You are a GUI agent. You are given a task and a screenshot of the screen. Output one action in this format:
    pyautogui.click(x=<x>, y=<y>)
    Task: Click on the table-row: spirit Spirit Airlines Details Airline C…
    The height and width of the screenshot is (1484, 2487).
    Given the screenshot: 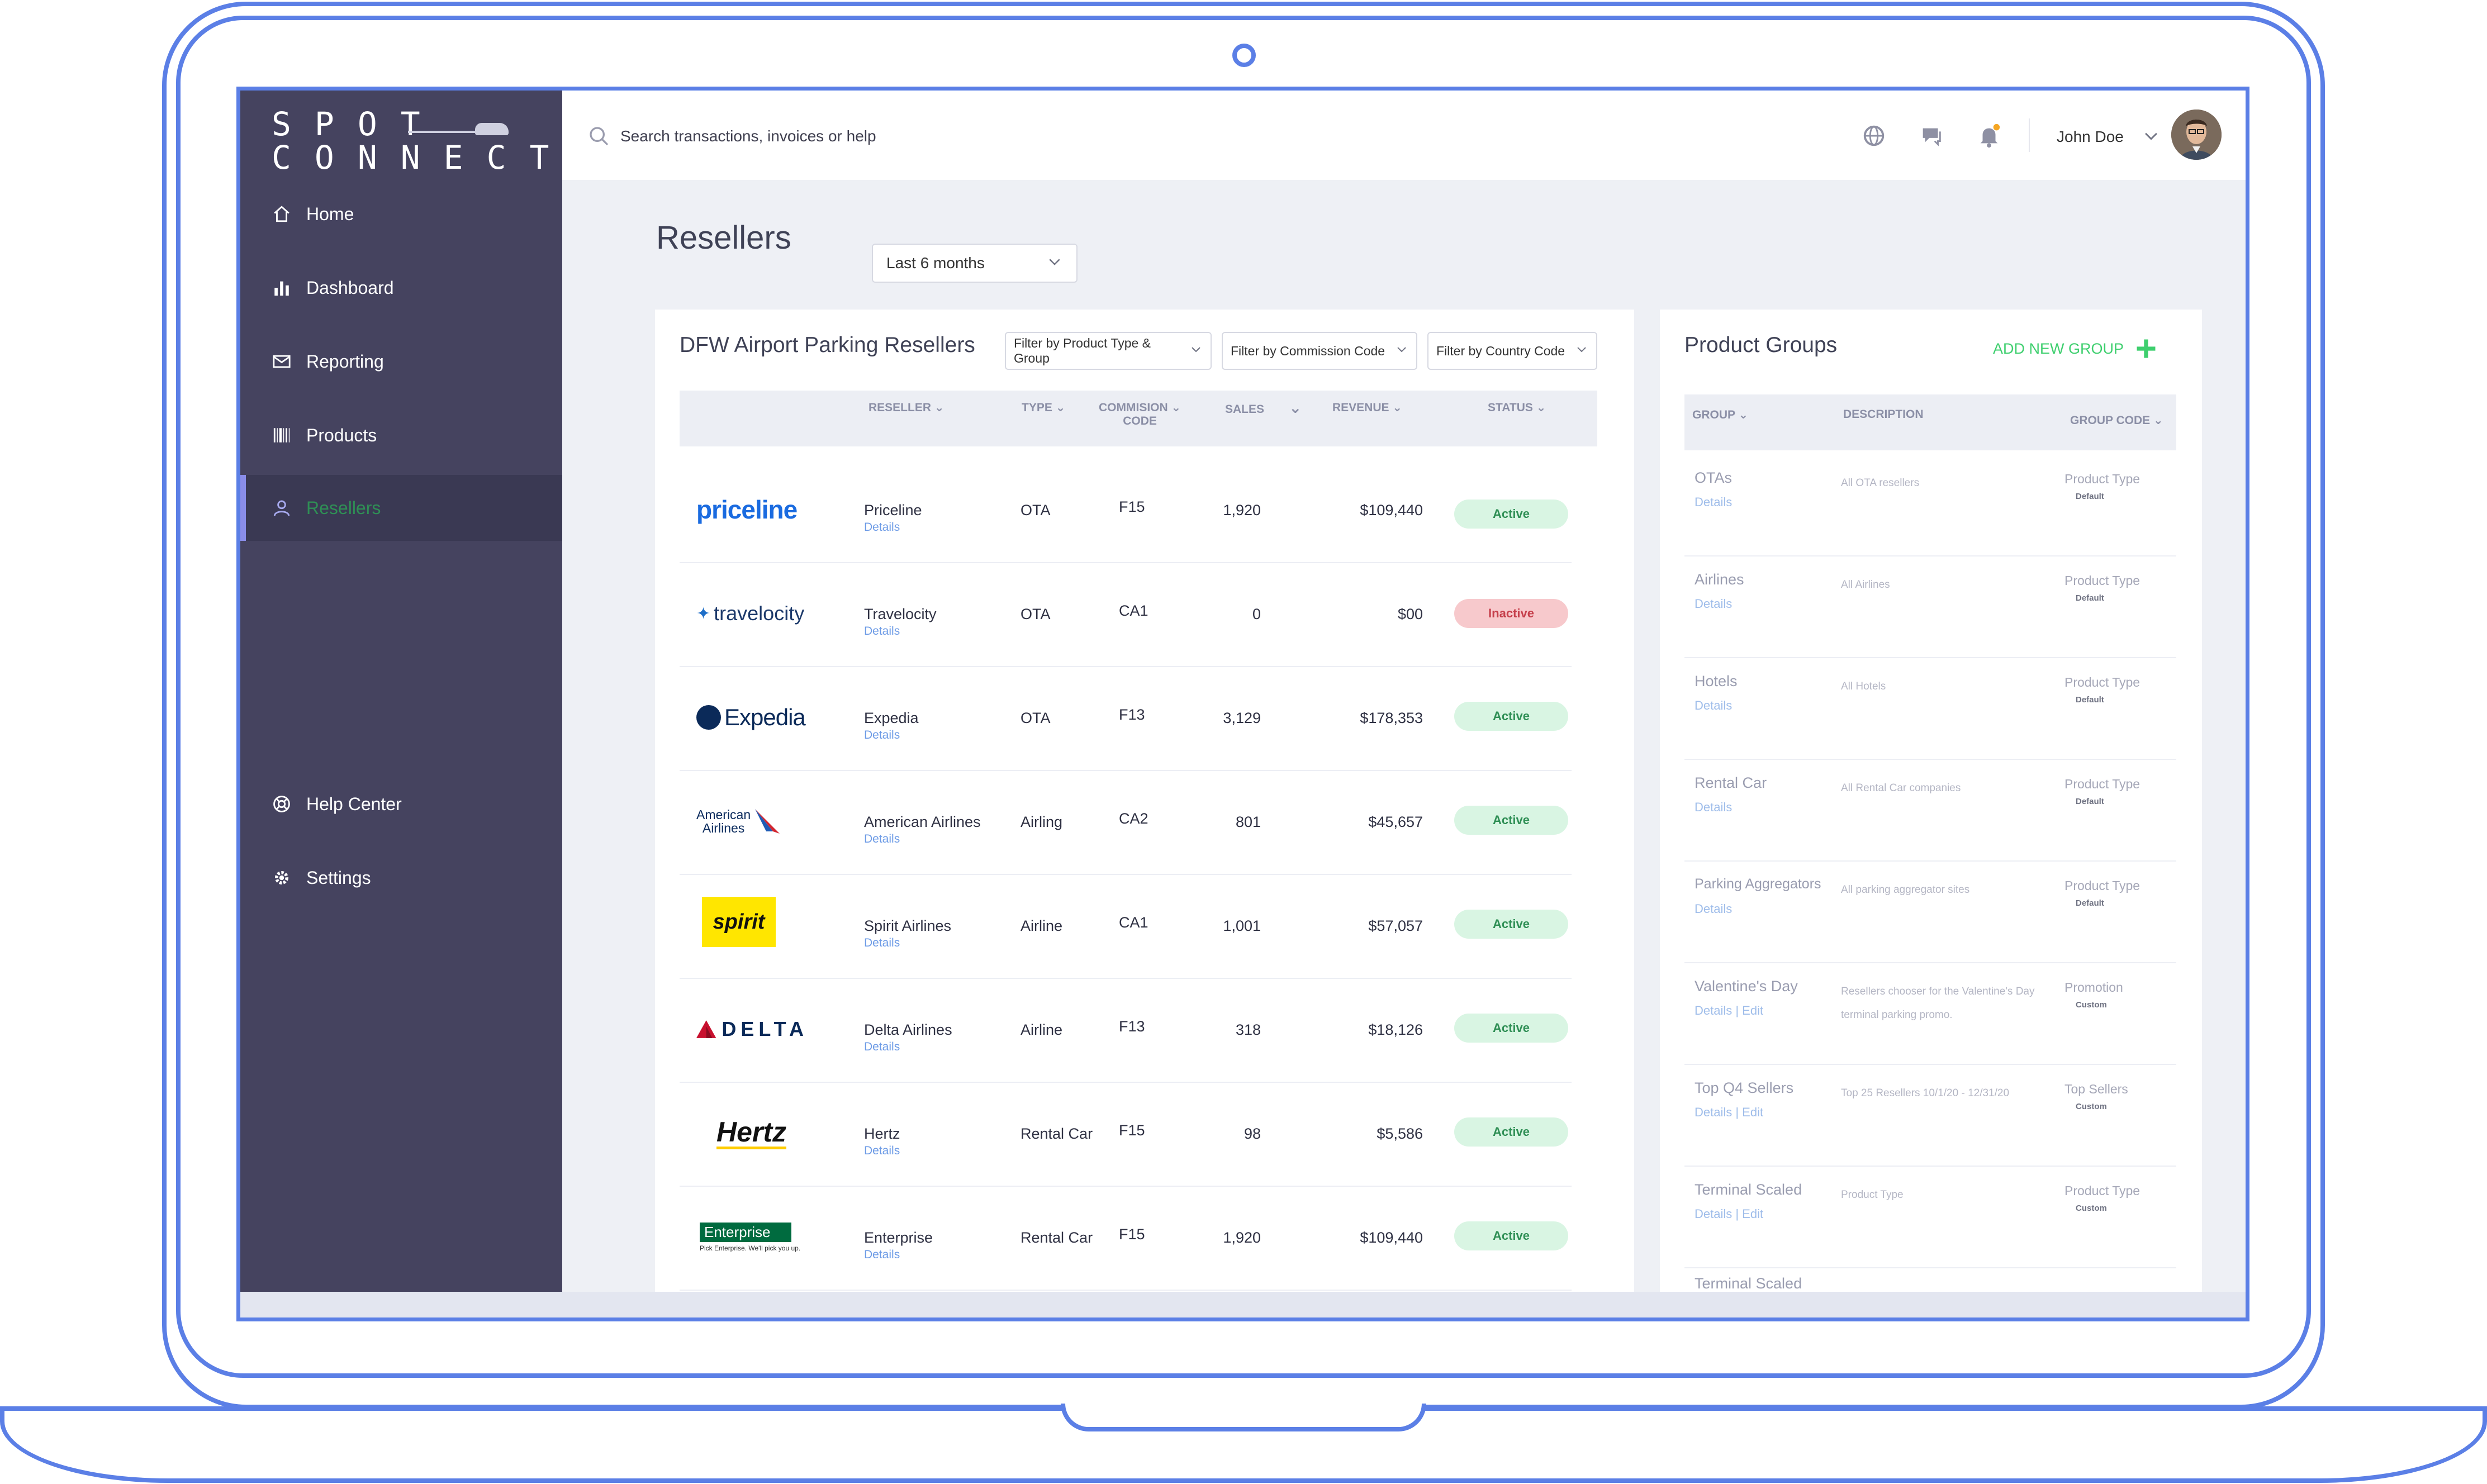 What is the action you would take?
    pyautogui.click(x=1126, y=927)
    